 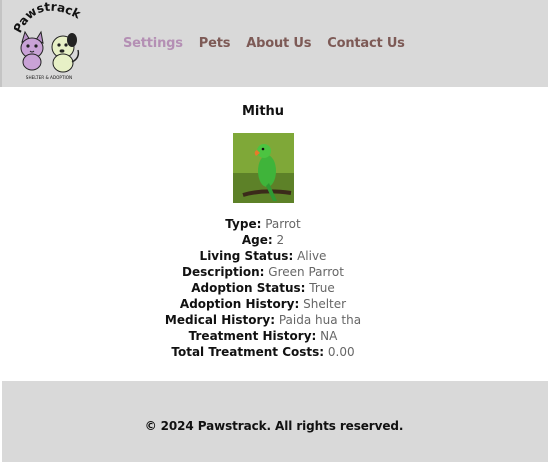 I want to click on svg-text: Pawstrack, so click(x=49, y=17).